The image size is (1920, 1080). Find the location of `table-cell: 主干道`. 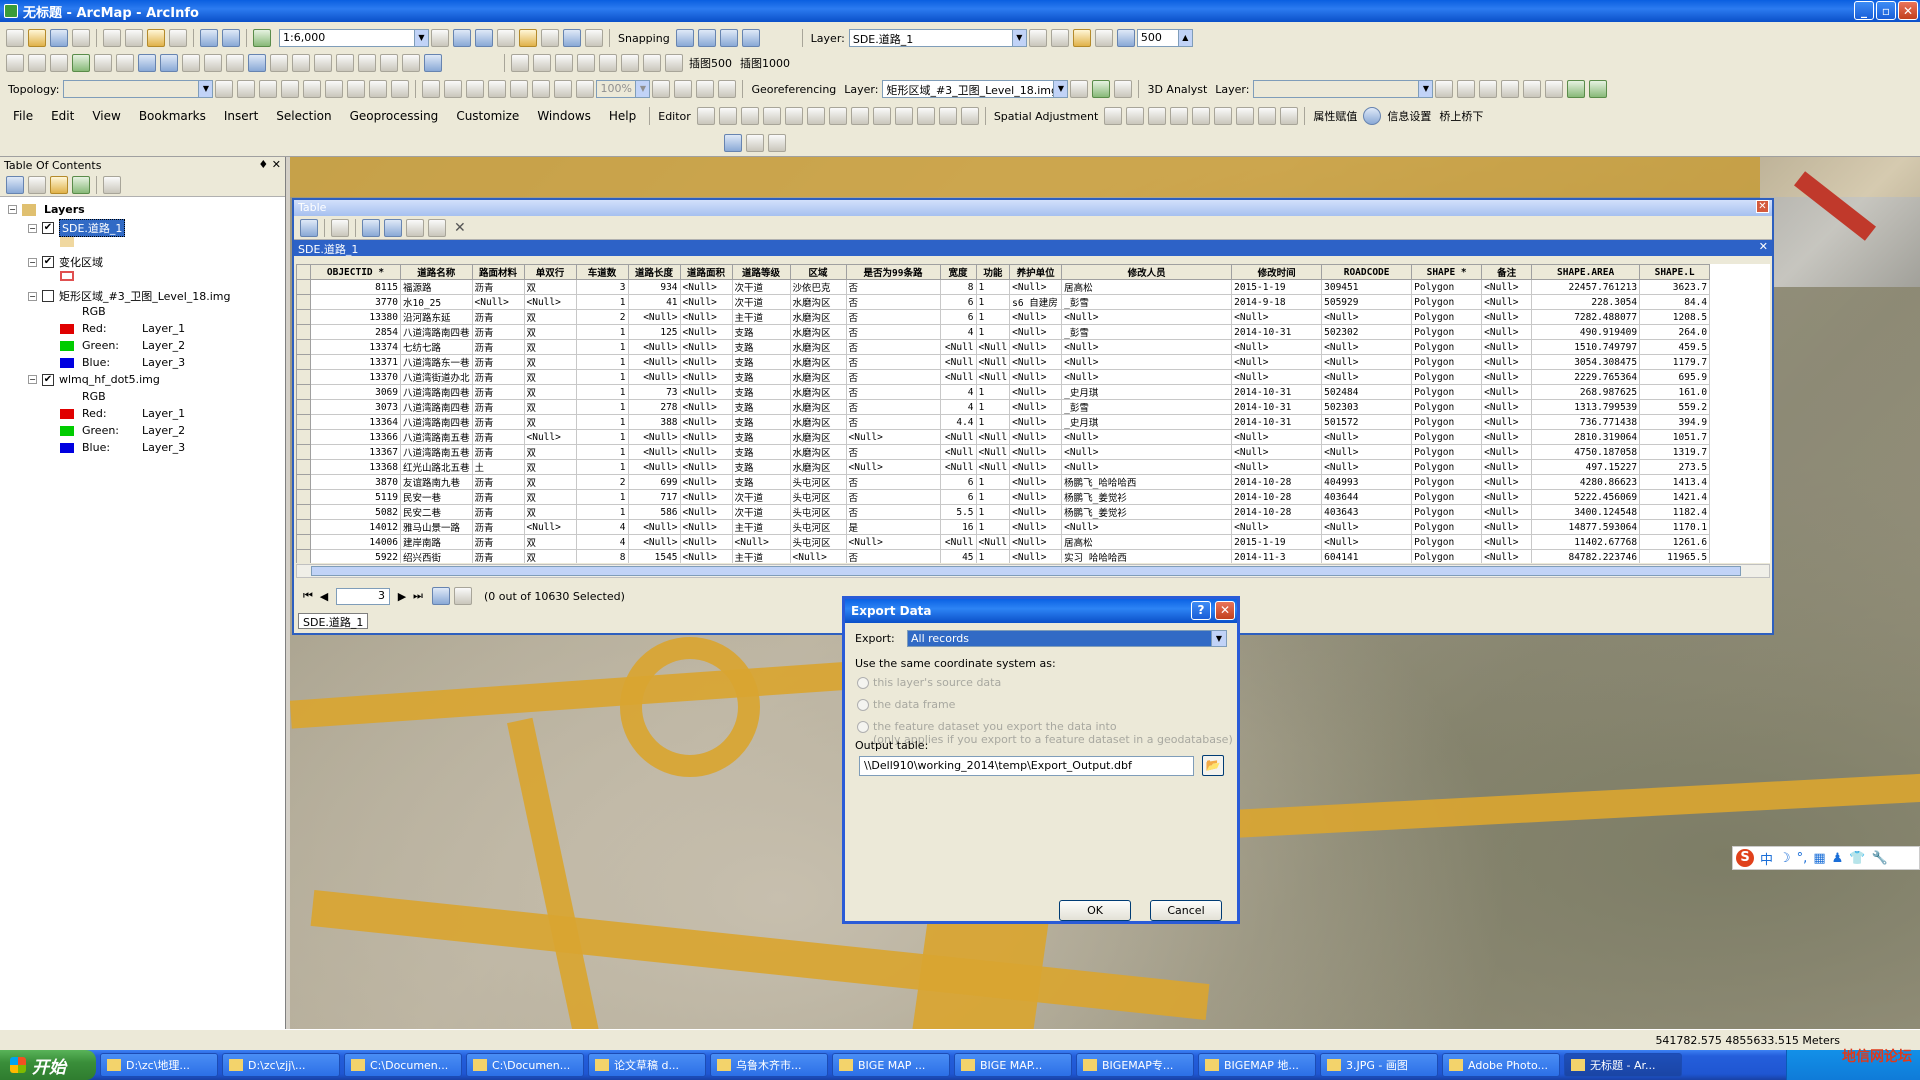

table-cell: 主干道 is located at coordinates (761, 317).